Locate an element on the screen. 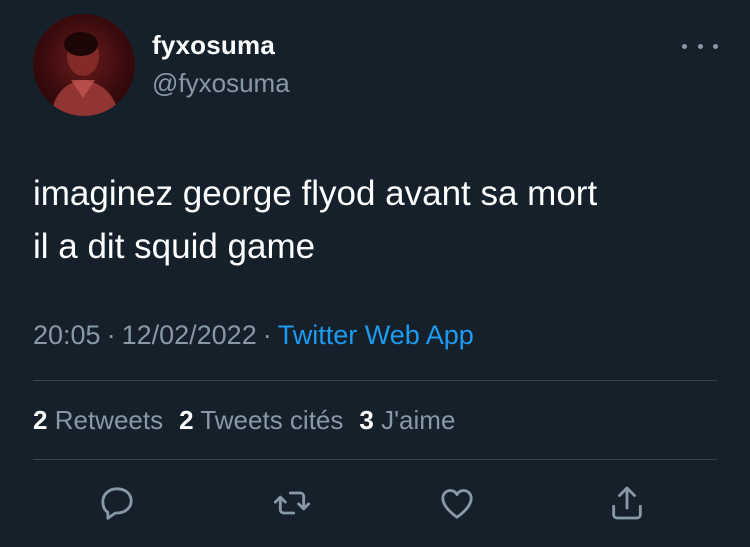 The width and height of the screenshot is (750, 547). retweets-stat: 2 Retweets is located at coordinates (98, 420).